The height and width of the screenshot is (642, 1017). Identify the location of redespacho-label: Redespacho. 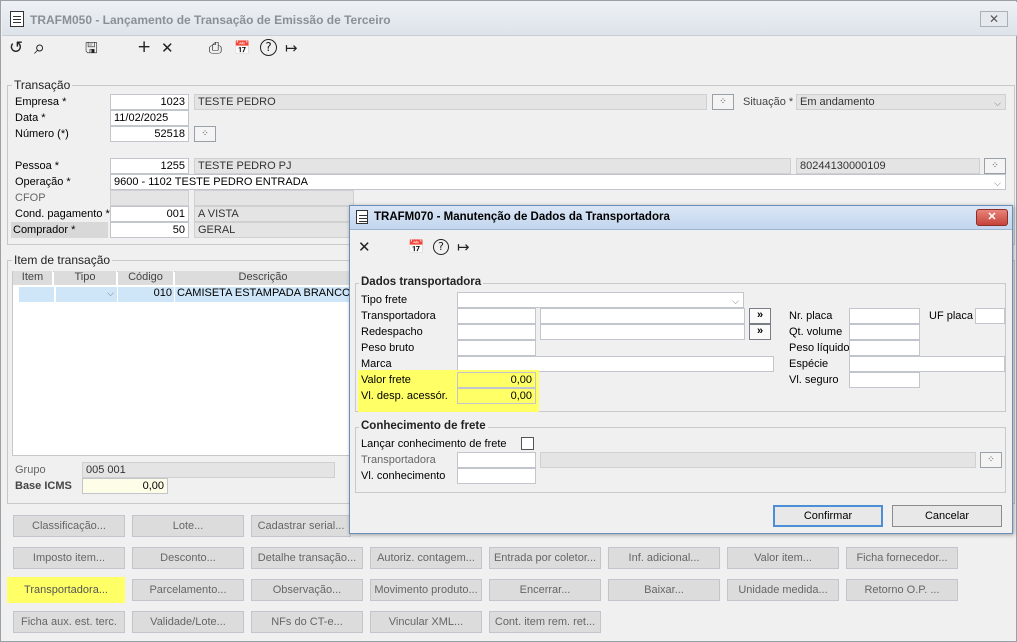
(392, 332).